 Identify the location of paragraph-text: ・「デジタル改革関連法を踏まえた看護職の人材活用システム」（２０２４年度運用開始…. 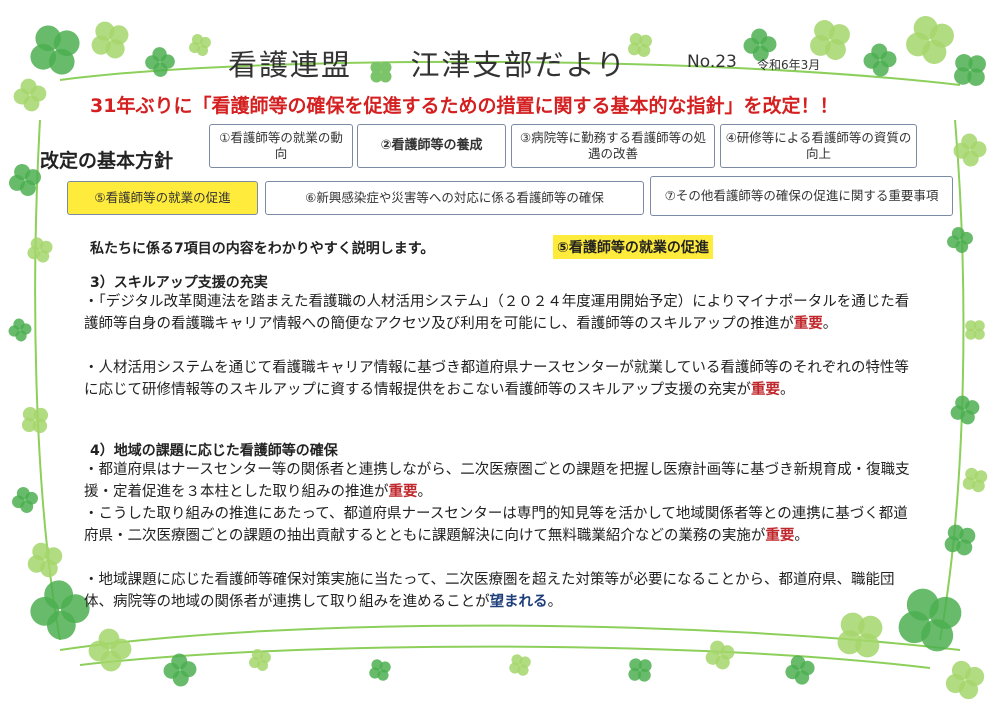
(497, 313).